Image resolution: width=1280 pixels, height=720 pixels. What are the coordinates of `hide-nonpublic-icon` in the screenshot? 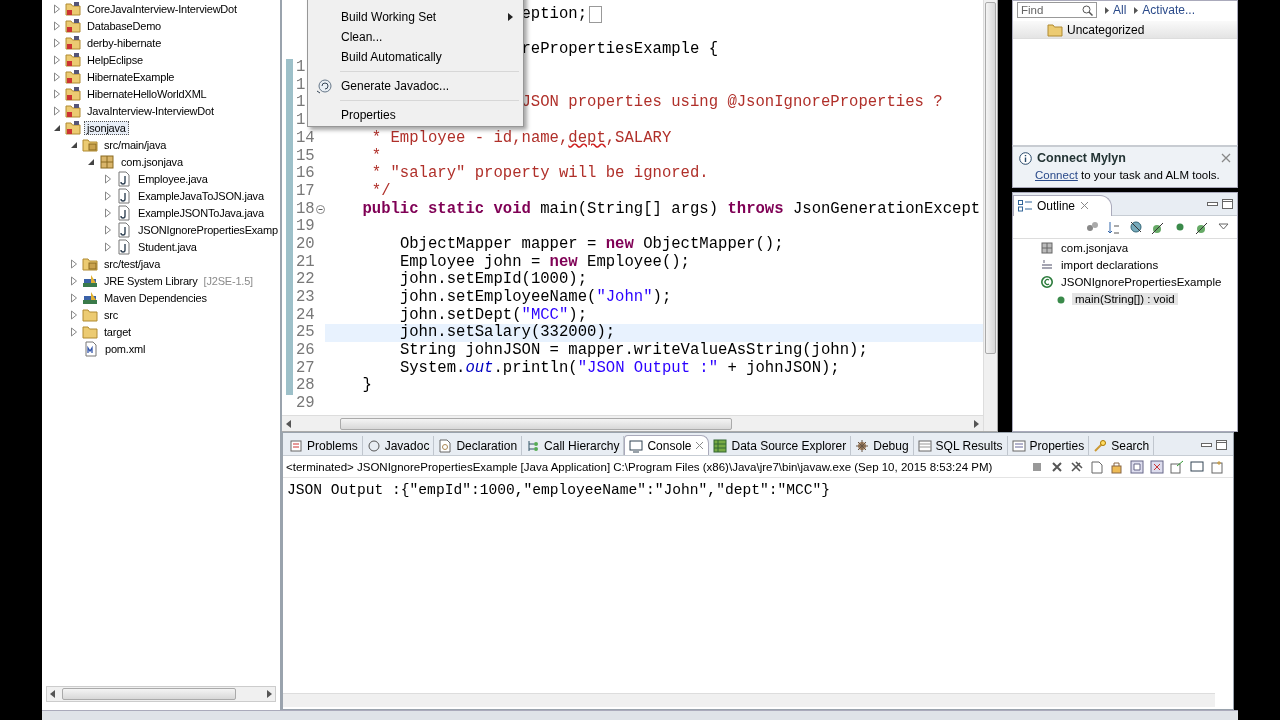 It's located at (1136, 227).